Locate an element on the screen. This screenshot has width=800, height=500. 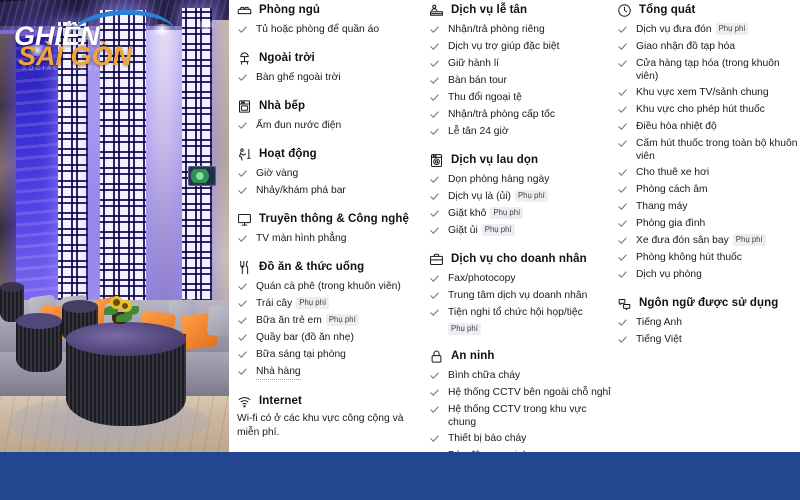
amenity-item-label: Dịch vụ là (ủi) is located at coordinates (479, 196).